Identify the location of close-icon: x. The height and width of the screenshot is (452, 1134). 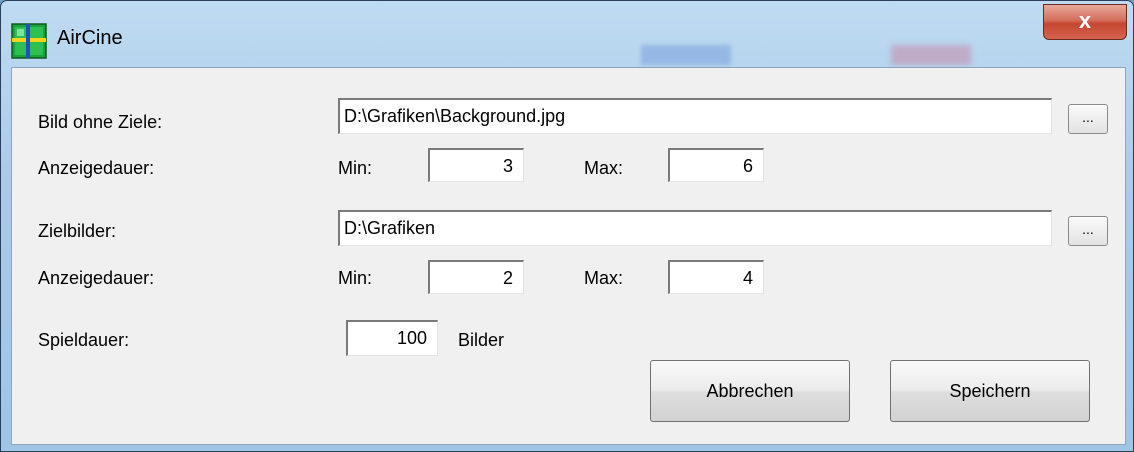
(1085, 20).